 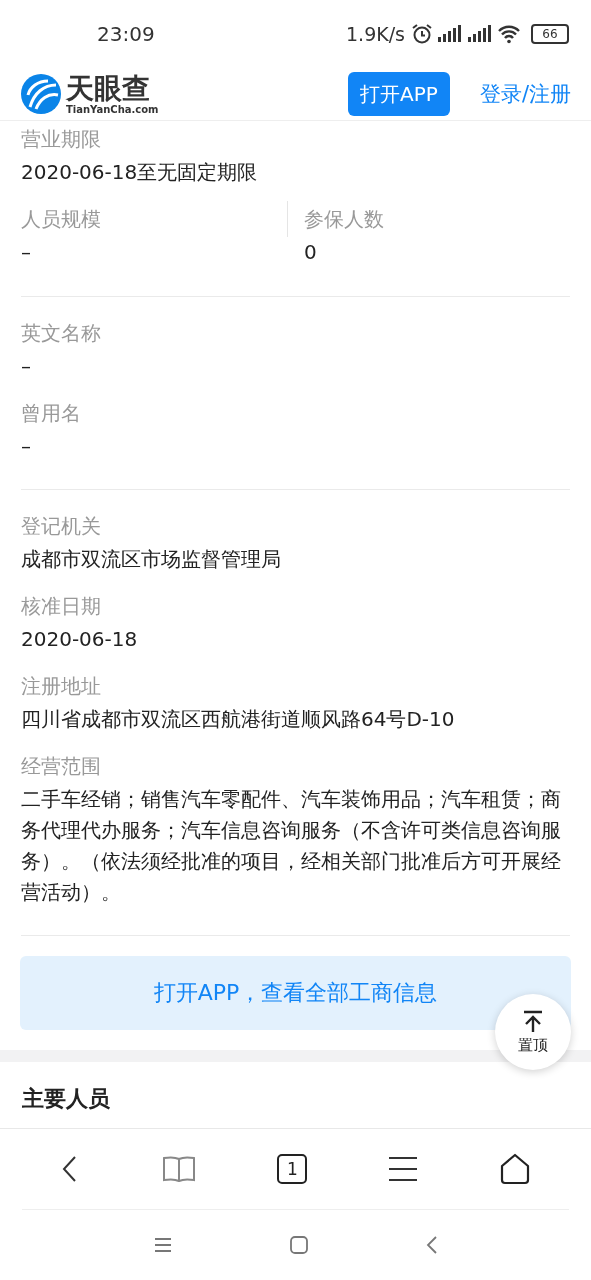 What do you see at coordinates (61, 139) in the screenshot?
I see `field-label: 营业期限` at bounding box center [61, 139].